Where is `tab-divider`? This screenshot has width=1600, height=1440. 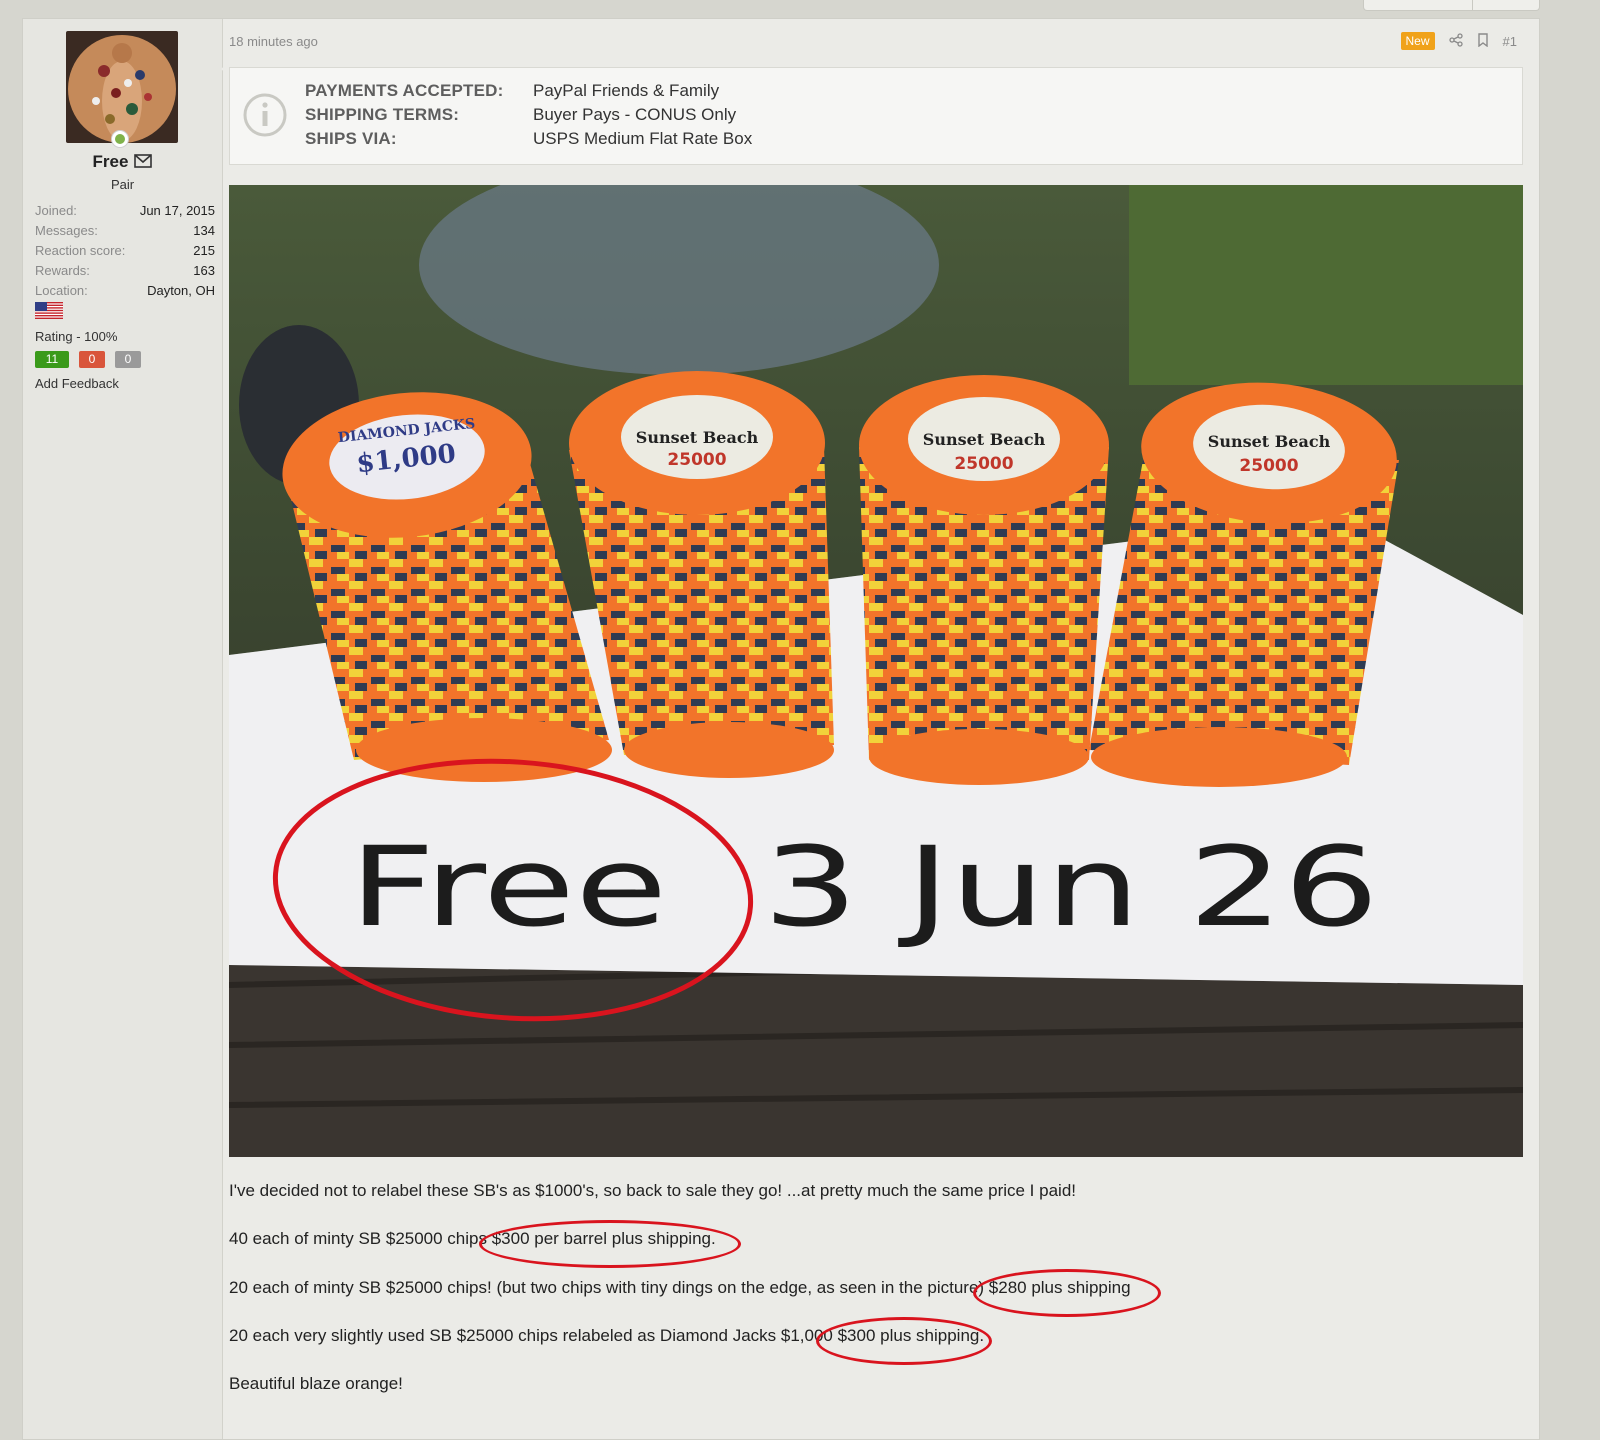
tab-divider is located at coordinates (1472, 5).